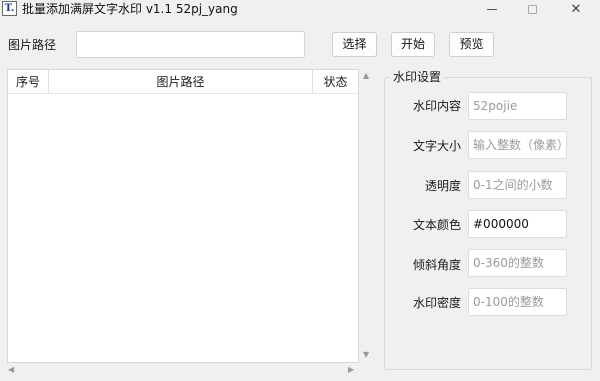 Image resolution: width=600 pixels, height=381 pixels. Describe the element at coordinates (180, 82) in the screenshot. I see `column-header-path: 图片路径` at that location.